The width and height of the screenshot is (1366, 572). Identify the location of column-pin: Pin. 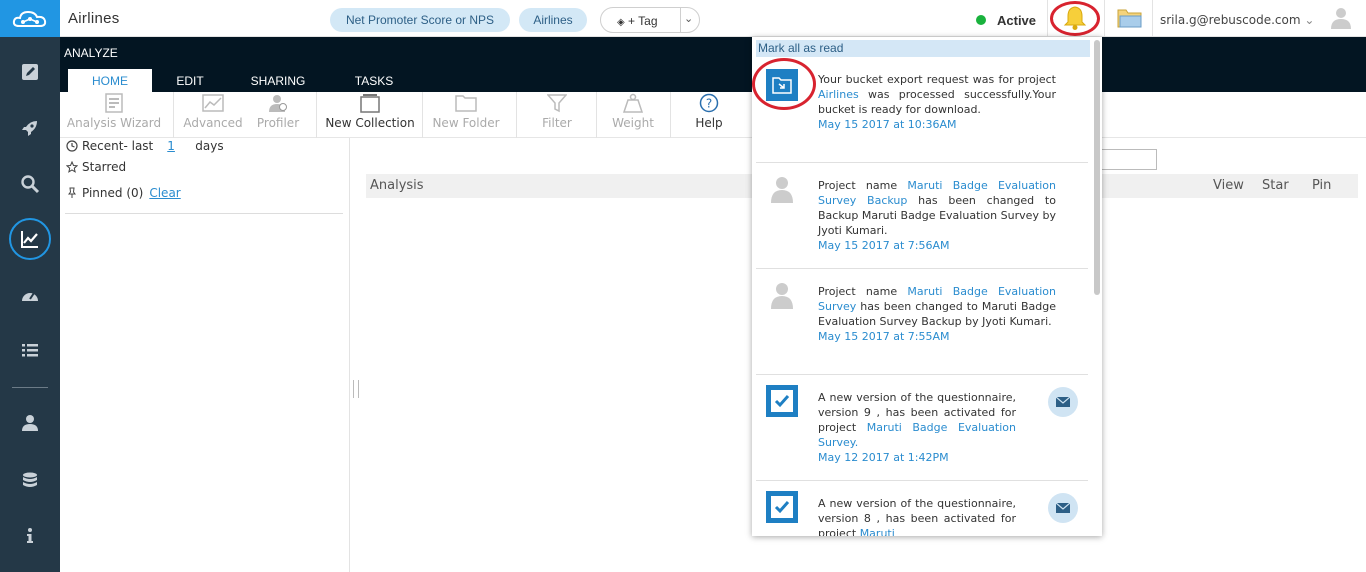
(1321, 185).